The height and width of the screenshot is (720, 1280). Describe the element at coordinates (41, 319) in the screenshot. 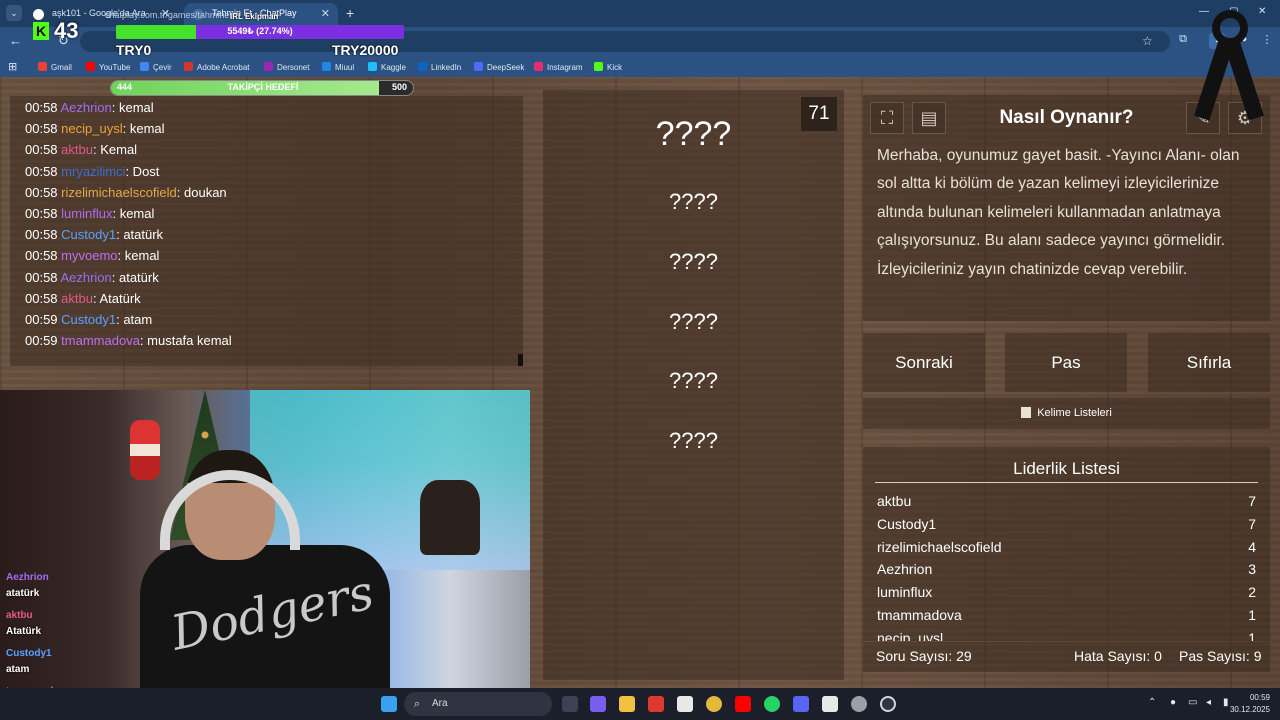

I see `chat-time: 00:59` at that location.